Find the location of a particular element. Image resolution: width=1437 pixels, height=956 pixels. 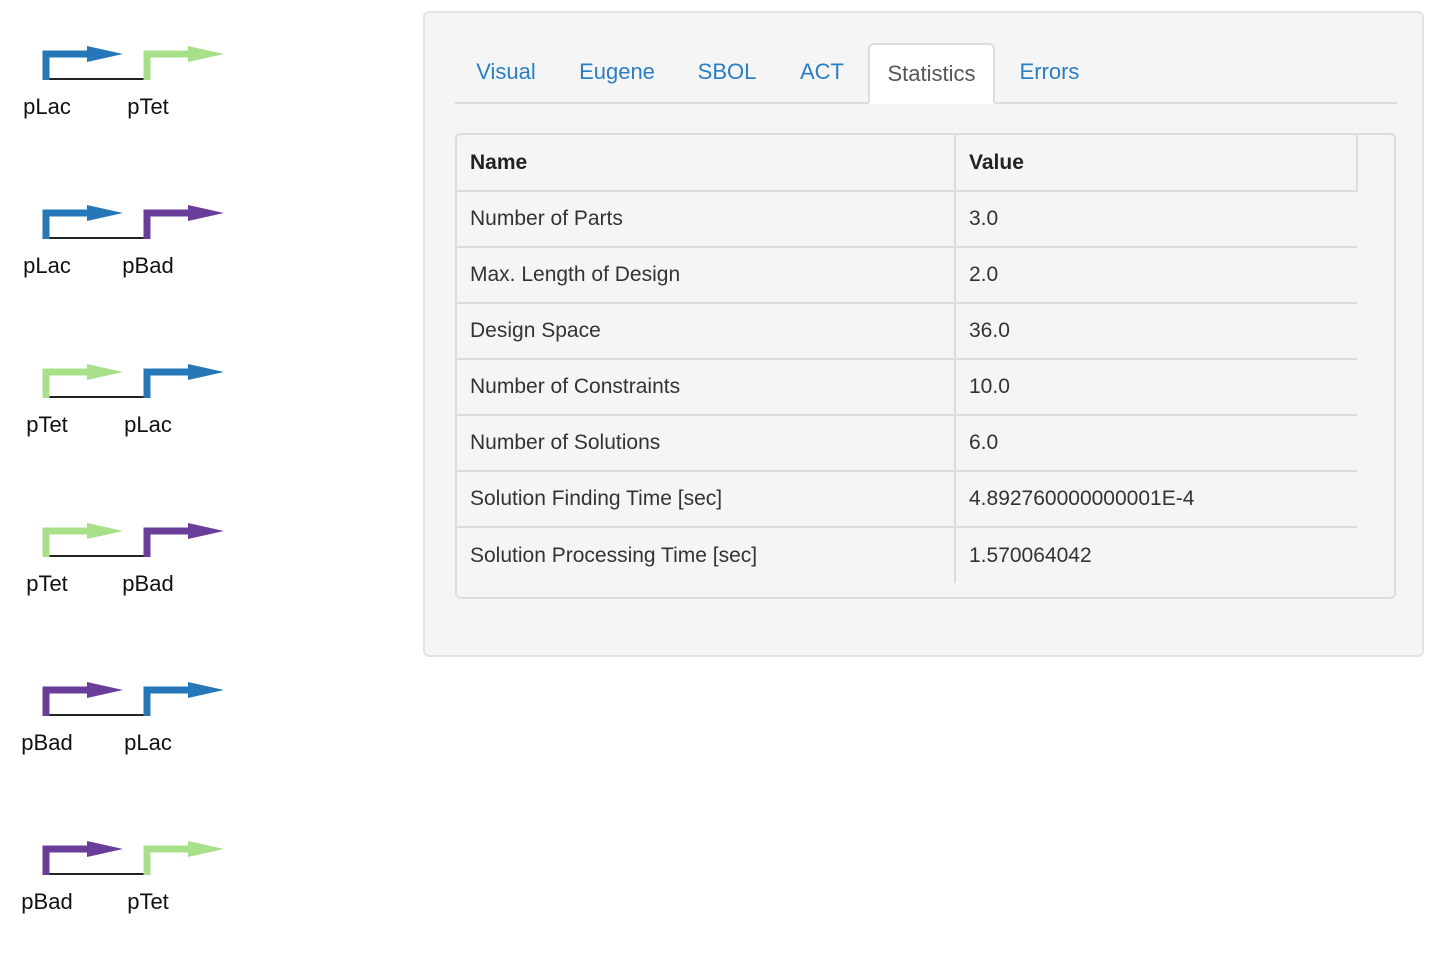

column-header-value: Value is located at coordinates (1156, 163).